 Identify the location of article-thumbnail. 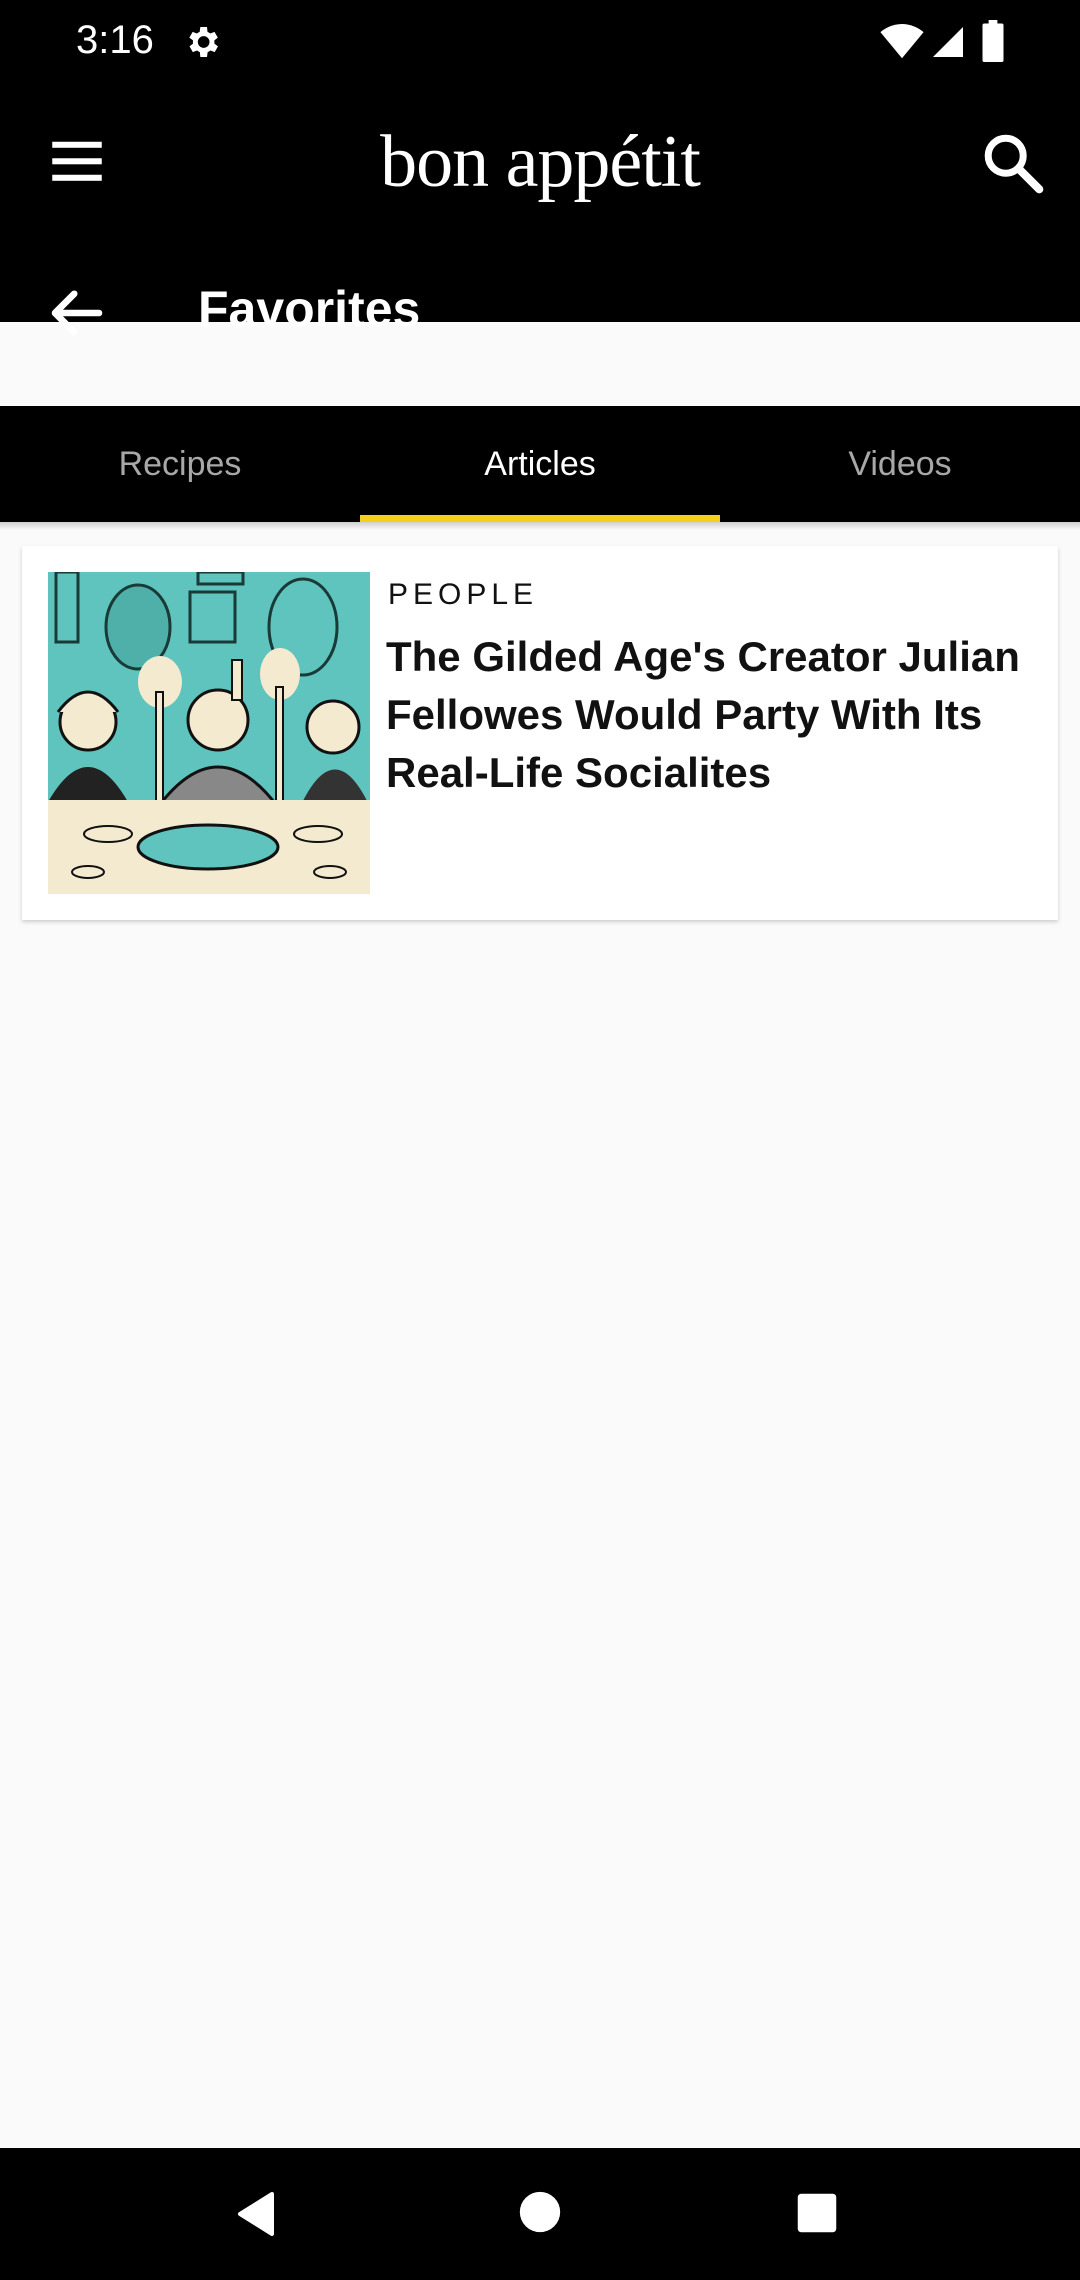
(209, 733).